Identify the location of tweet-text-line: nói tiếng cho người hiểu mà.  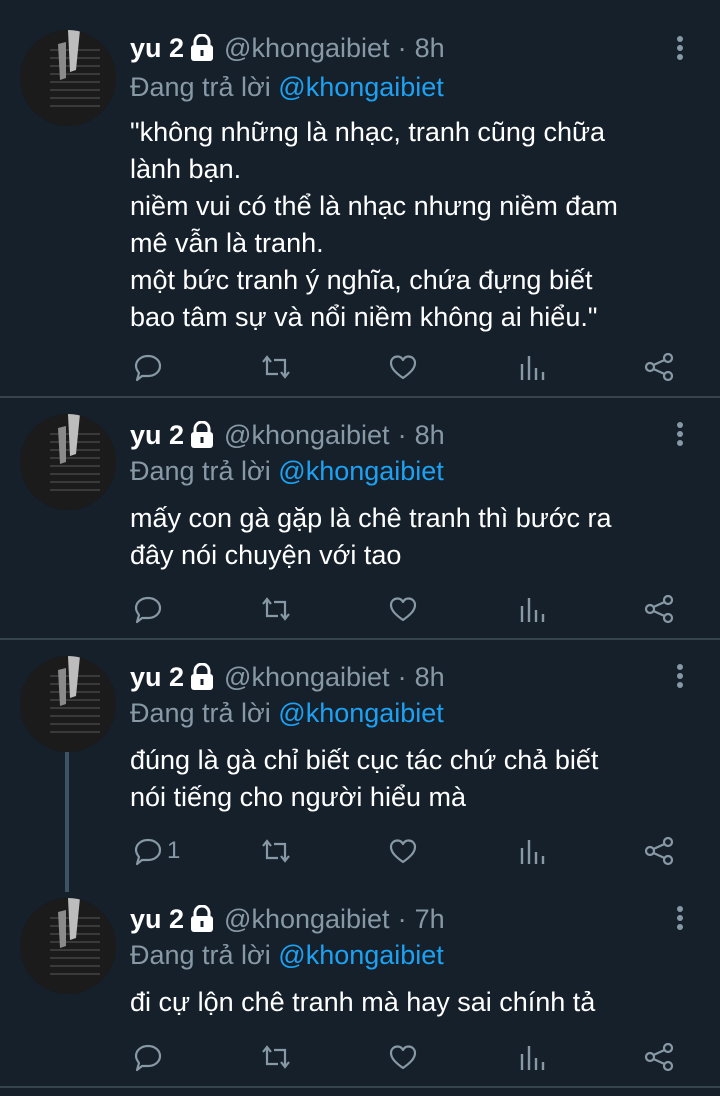
(298, 797).